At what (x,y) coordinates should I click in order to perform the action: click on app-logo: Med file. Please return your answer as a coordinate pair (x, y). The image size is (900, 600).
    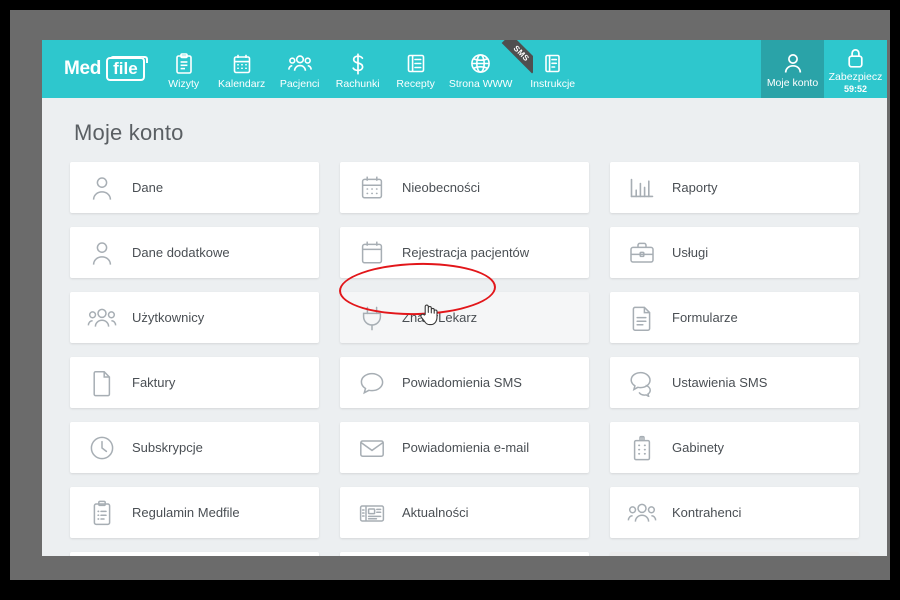
    Looking at the image, I should click on (98, 69).